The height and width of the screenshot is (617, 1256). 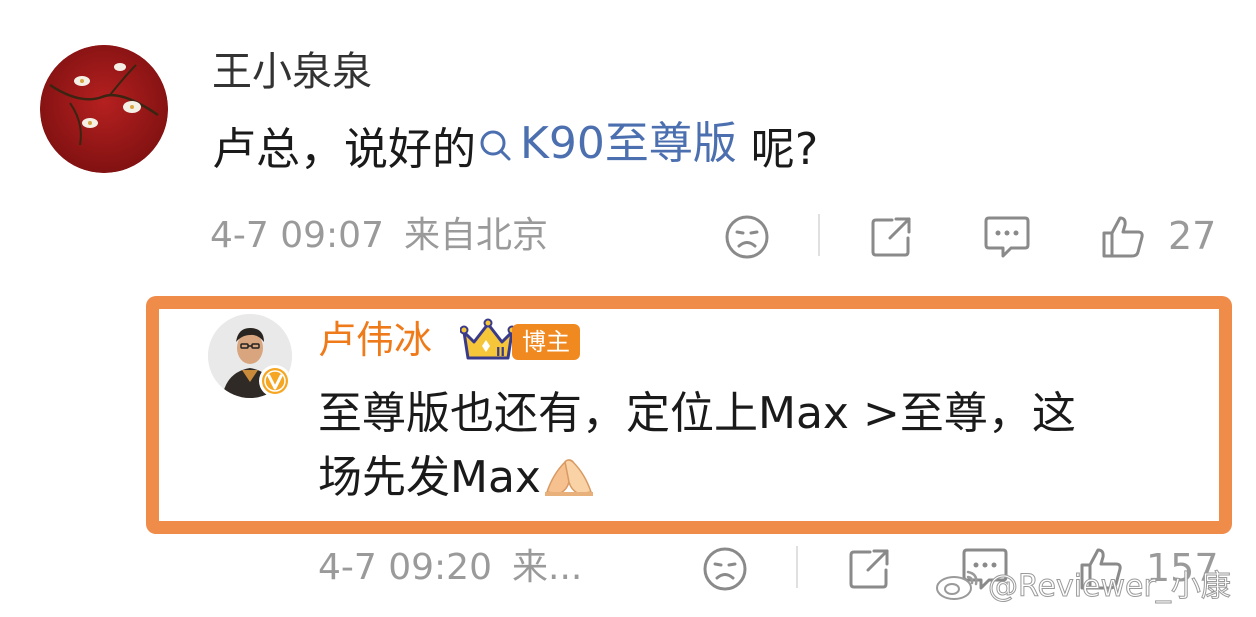 I want to click on reply-text-line2: 场先发Max, so click(x=456, y=478).